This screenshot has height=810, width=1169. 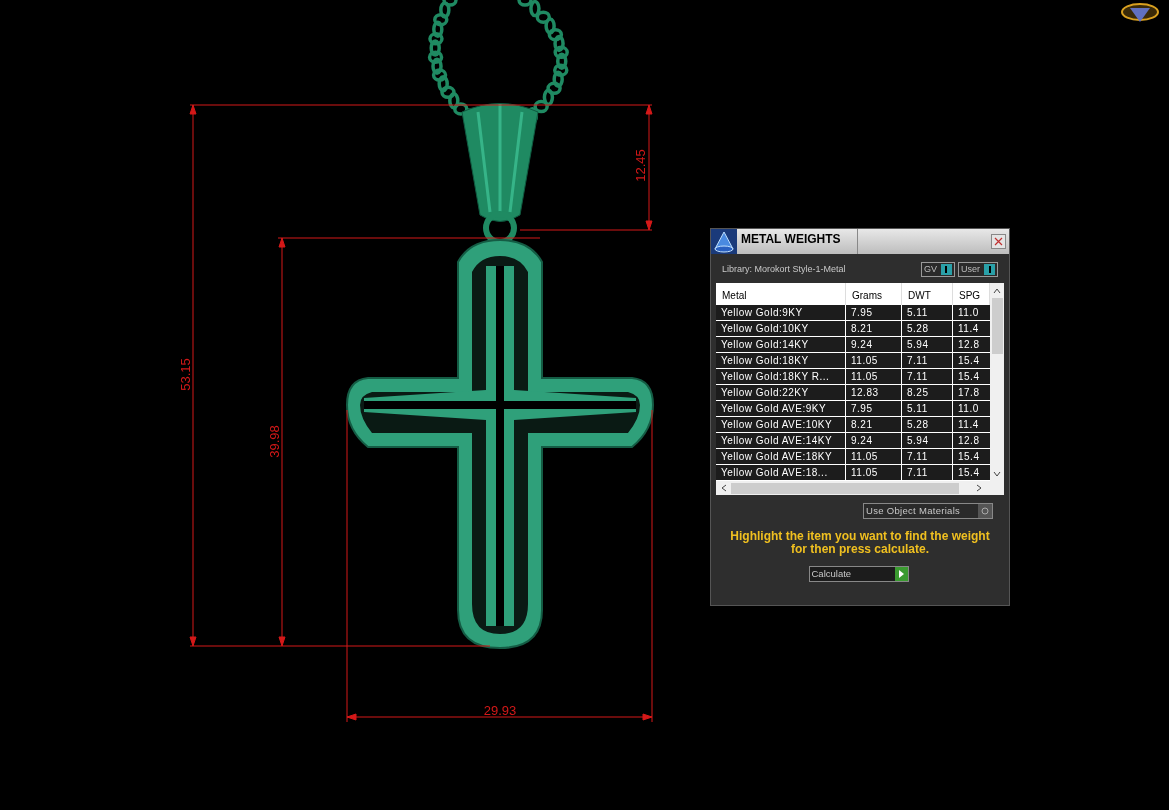 What do you see at coordinates (997, 291) in the screenshot?
I see `scroll-up-icon` at bounding box center [997, 291].